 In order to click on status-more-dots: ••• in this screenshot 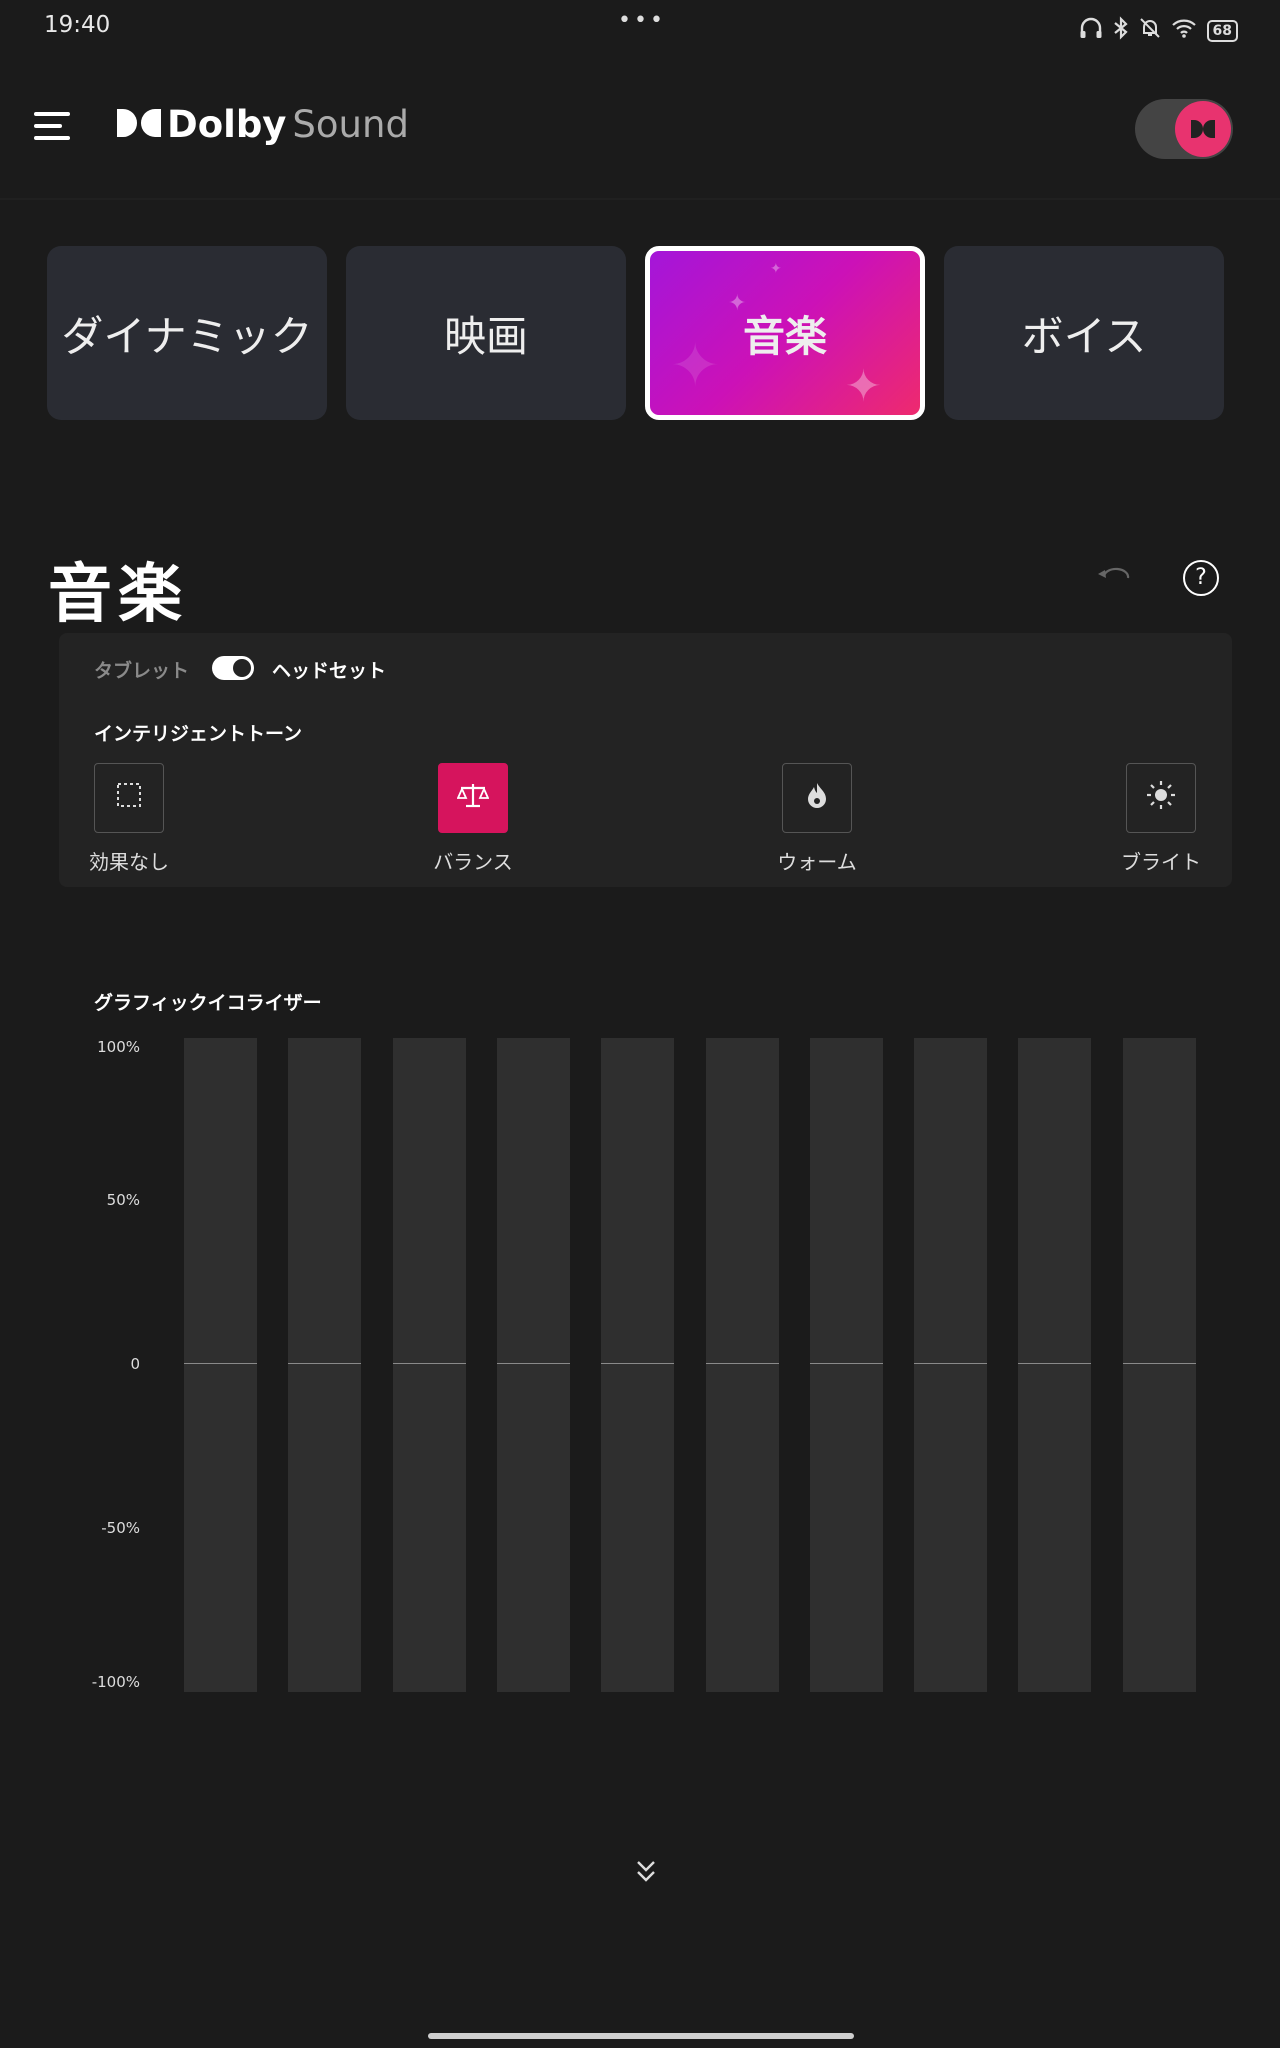, I will do `click(642, 20)`.